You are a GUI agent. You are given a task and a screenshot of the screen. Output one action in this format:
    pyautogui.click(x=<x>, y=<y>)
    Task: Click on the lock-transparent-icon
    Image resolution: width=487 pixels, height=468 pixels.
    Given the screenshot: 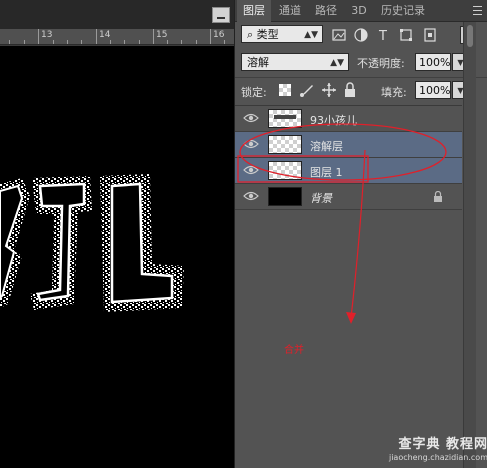 What is the action you would take?
    pyautogui.click(x=285, y=90)
    